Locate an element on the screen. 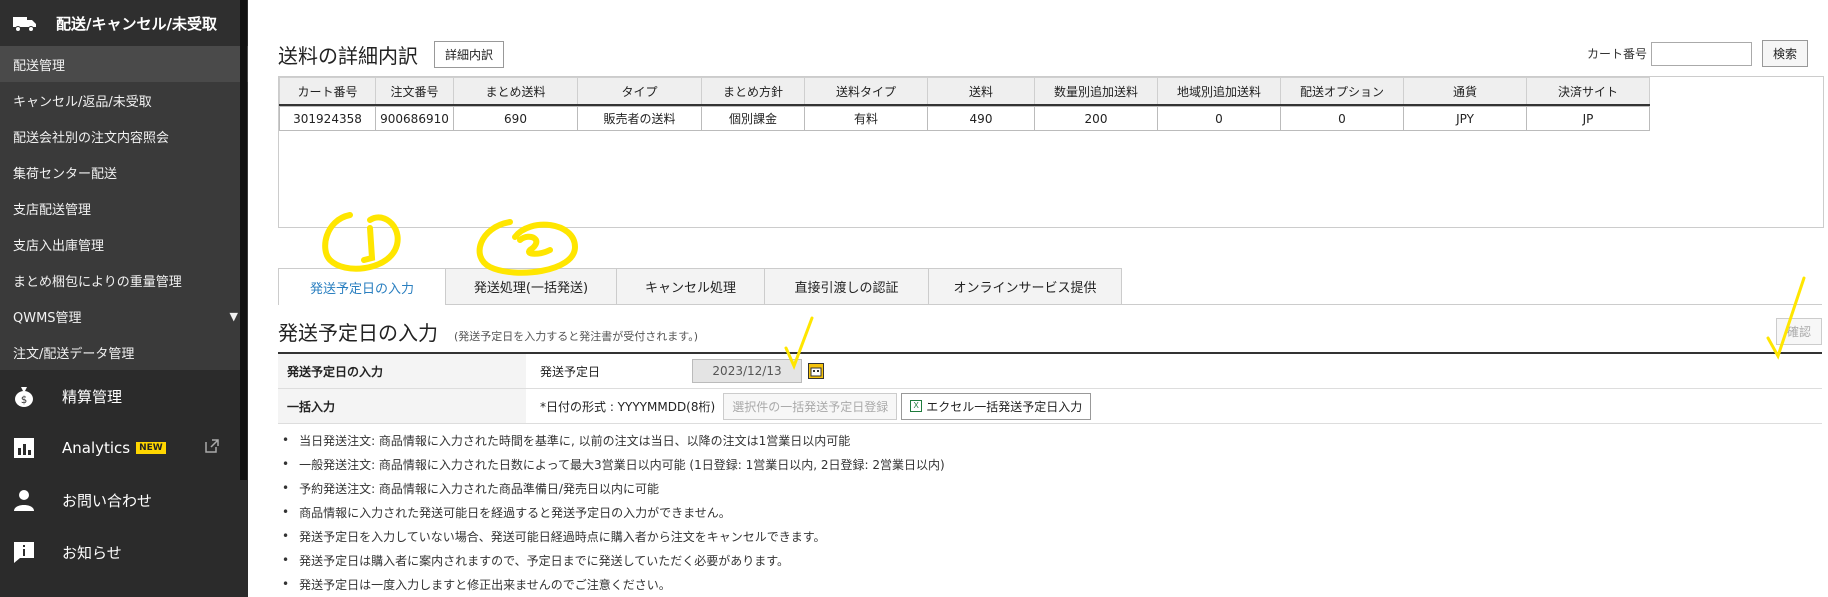  chevron-down-icon: ▼ is located at coordinates (233, 316).